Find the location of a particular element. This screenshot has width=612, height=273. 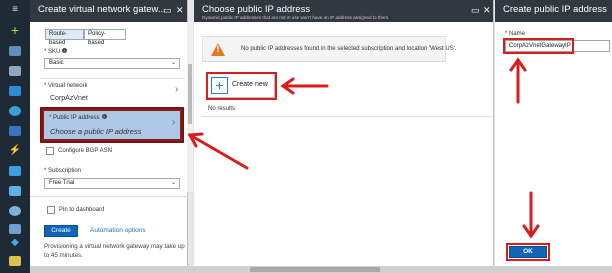

gateway-type-route-based: Route-based is located at coordinates (64, 37).